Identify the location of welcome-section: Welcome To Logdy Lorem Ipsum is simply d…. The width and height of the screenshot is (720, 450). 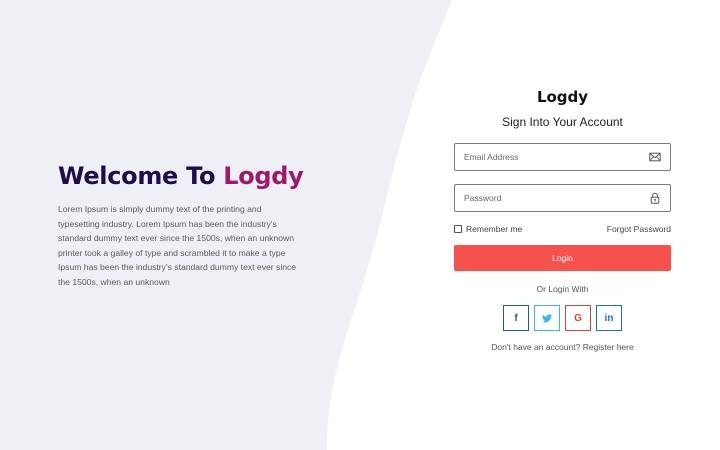
(181, 224).